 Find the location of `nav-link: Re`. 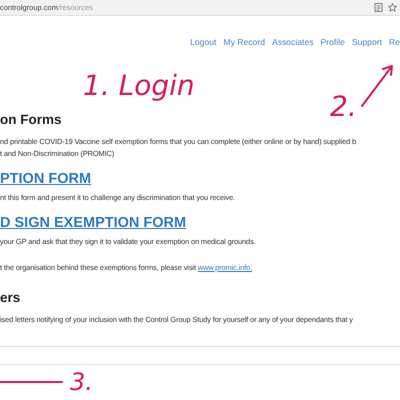

nav-link: Re is located at coordinates (394, 42).